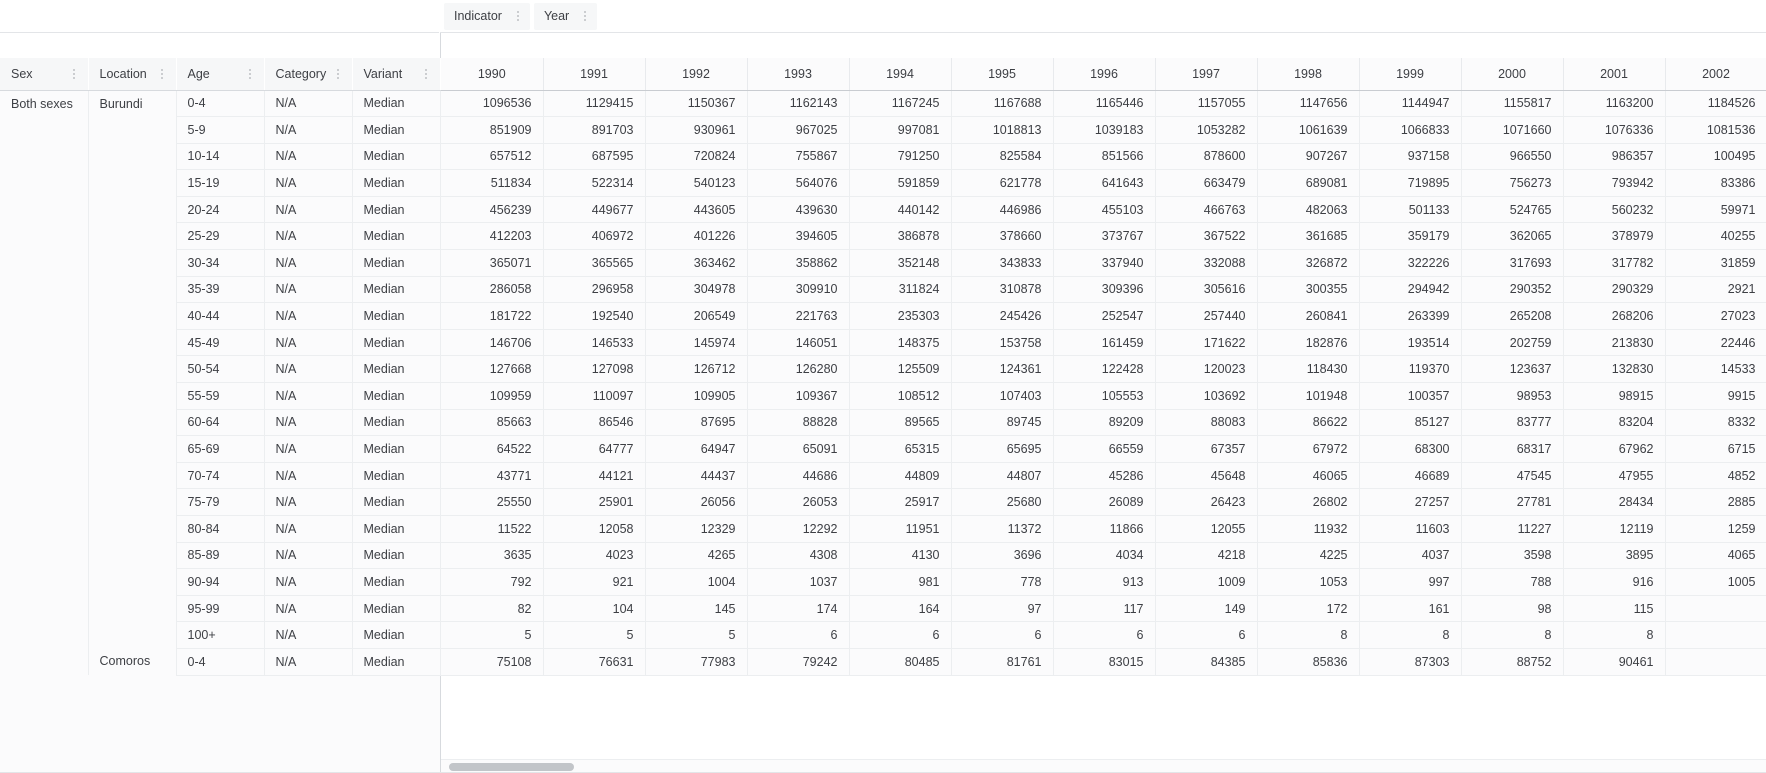 The image size is (1766, 773). Describe the element at coordinates (1410, 369) in the screenshot. I see `cell-value-1999: 119370` at that location.